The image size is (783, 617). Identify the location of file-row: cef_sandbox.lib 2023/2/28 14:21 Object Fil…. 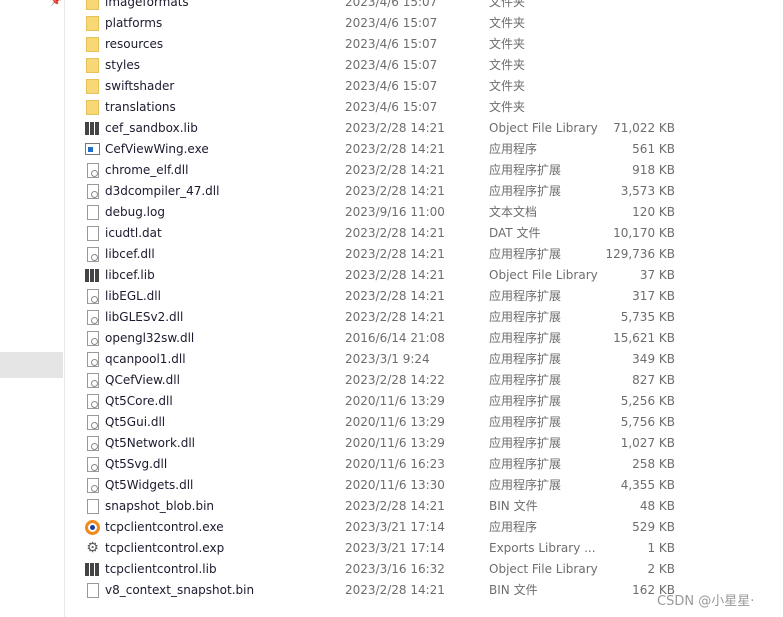
(424, 128).